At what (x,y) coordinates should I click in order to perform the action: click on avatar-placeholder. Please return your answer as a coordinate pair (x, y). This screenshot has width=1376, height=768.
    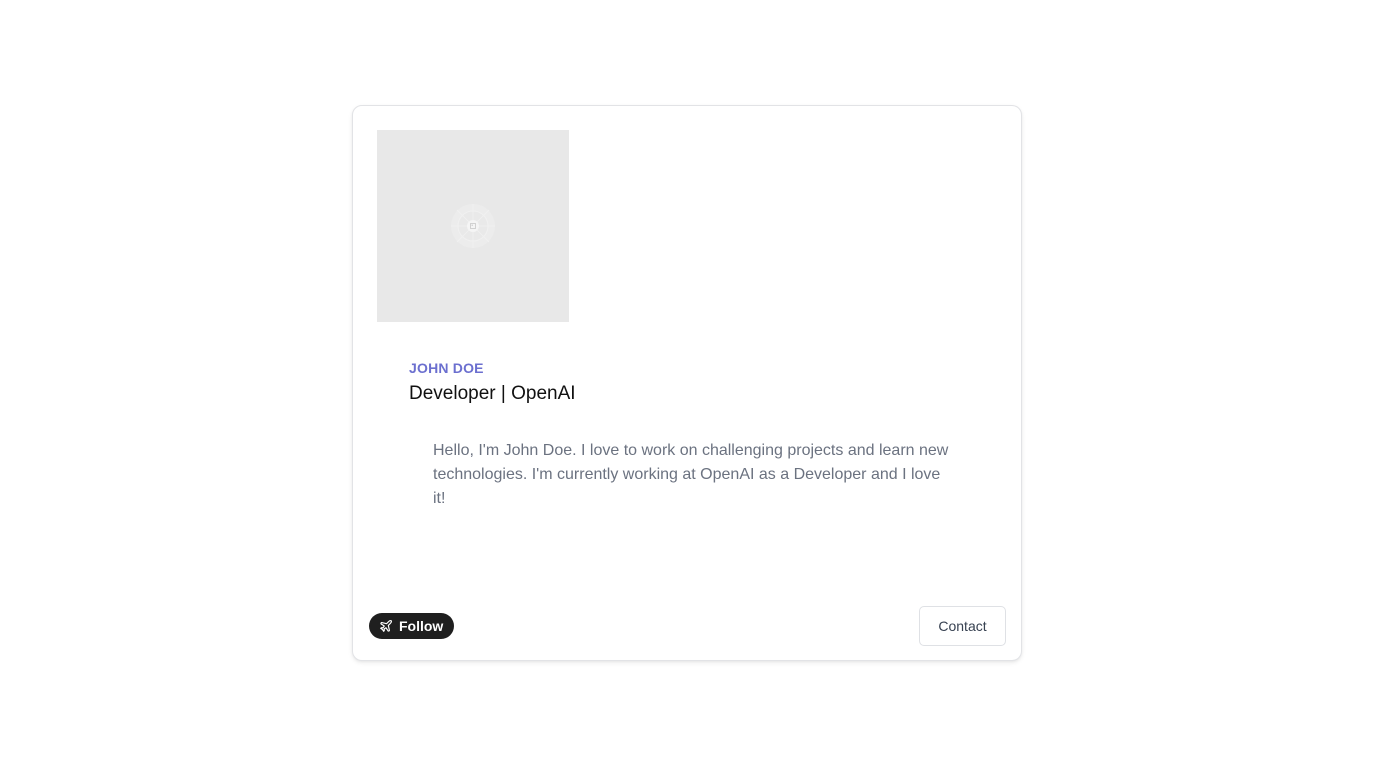
    Looking at the image, I should click on (473, 226).